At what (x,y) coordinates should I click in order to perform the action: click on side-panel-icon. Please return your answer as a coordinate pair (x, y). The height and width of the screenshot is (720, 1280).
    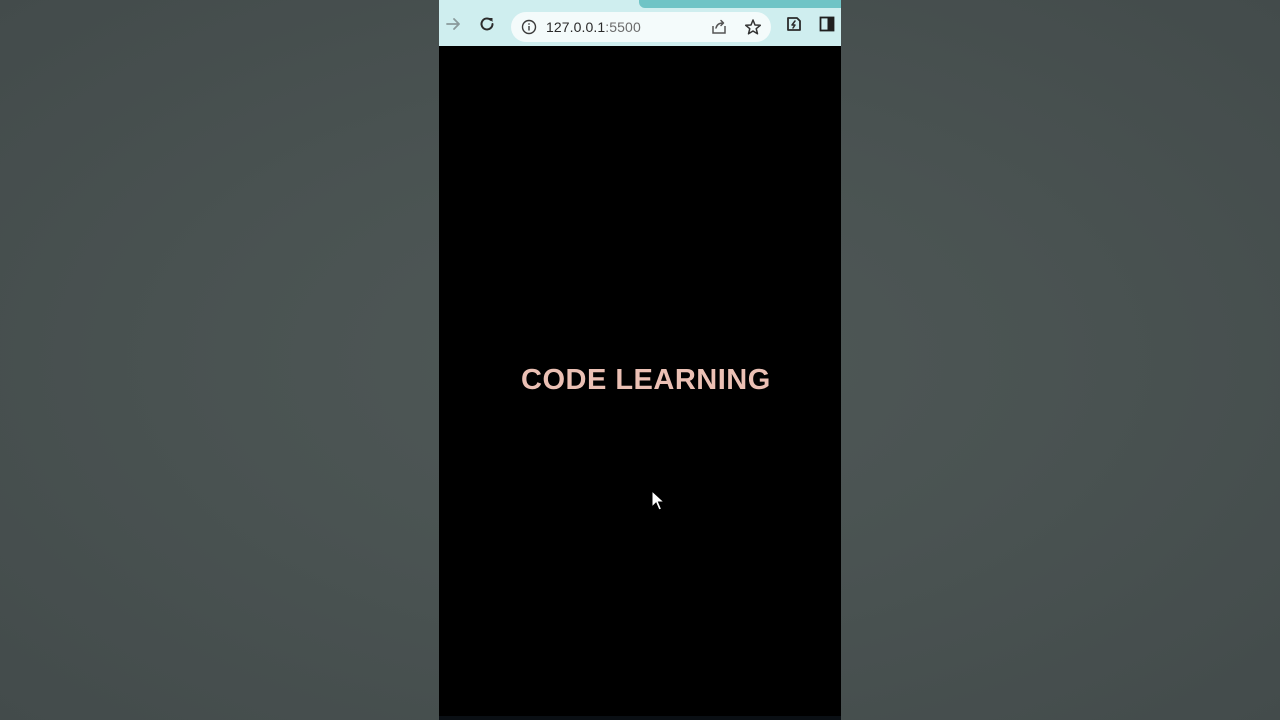
    Looking at the image, I should click on (827, 24).